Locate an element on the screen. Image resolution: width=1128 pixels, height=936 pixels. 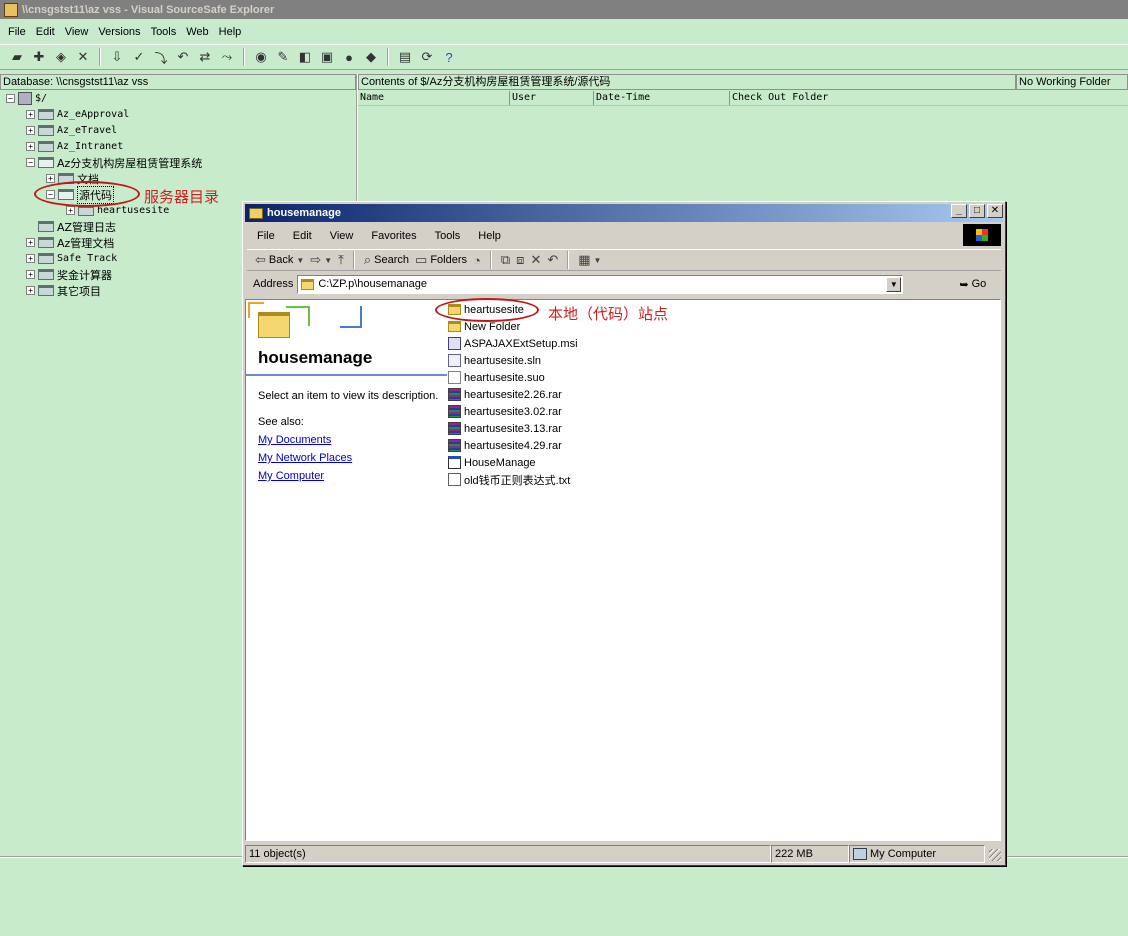
menu-favorites: Favorites is located at coordinates (392, 236).